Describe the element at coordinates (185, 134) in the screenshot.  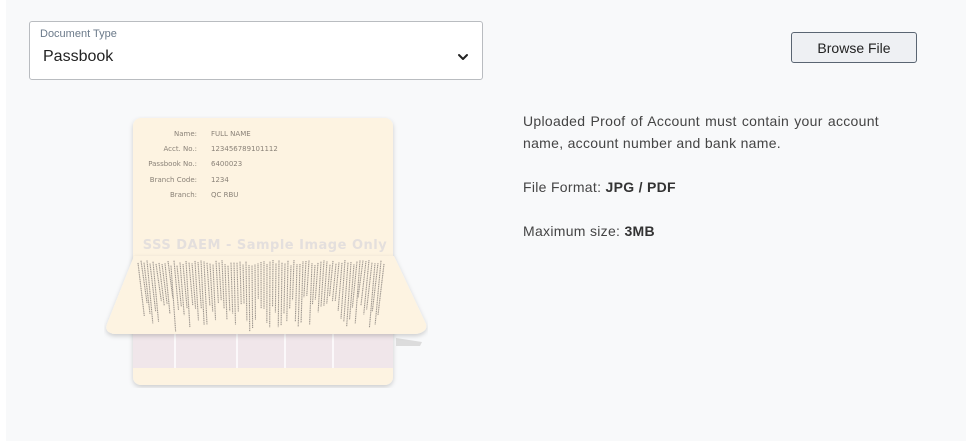
I see `field-label: Name:` at that location.